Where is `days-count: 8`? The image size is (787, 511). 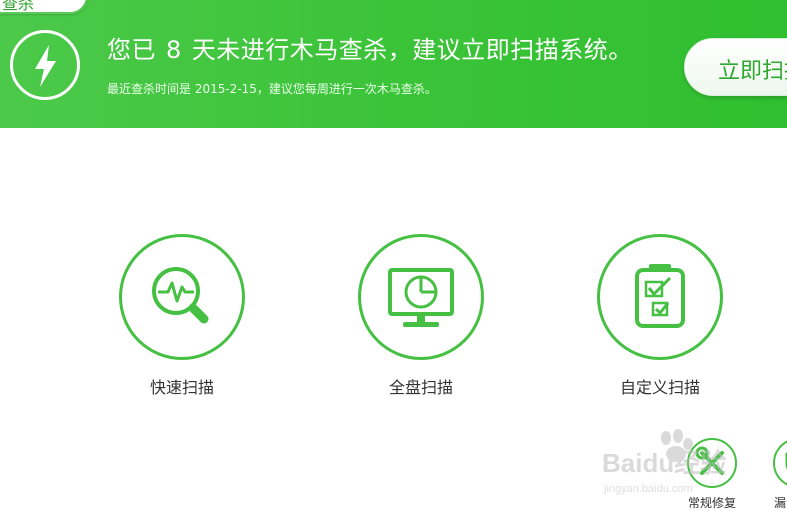 days-count: 8 is located at coordinates (174, 50).